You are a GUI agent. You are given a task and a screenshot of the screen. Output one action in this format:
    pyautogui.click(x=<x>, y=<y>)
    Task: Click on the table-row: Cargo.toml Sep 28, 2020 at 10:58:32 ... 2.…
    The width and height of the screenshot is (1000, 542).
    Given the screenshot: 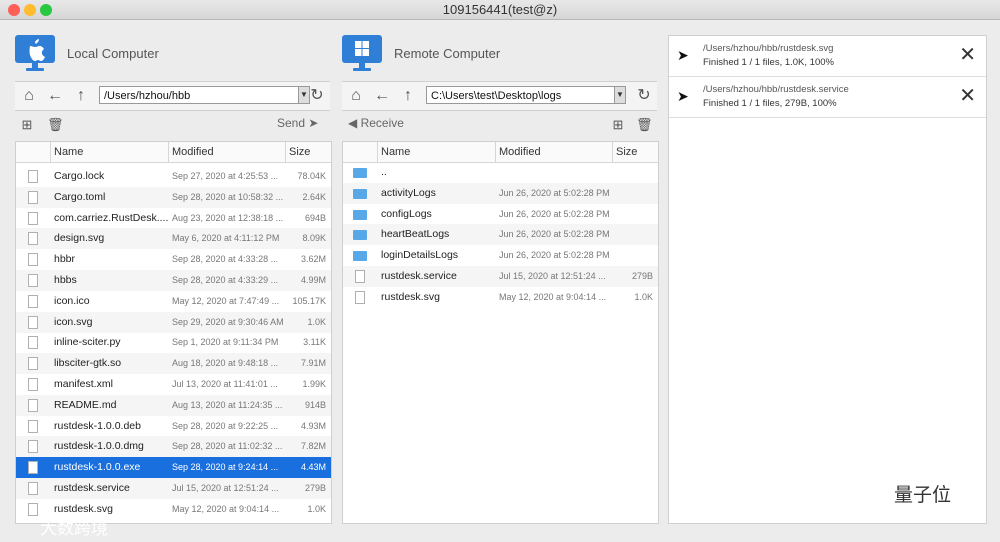 What is the action you would take?
    pyautogui.click(x=173, y=197)
    